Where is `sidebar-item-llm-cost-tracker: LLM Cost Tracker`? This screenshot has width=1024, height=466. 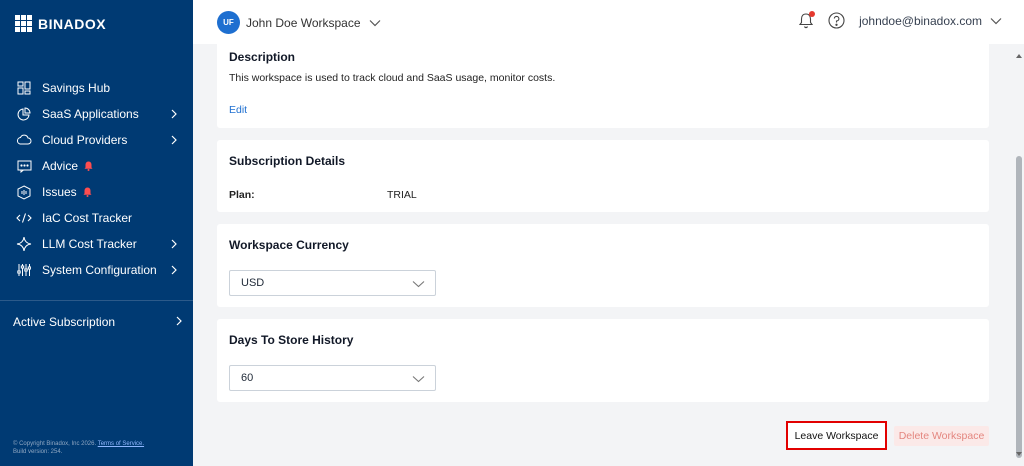
sidebar-item-llm-cost-tracker: LLM Cost Tracker is located at coordinates (96, 244).